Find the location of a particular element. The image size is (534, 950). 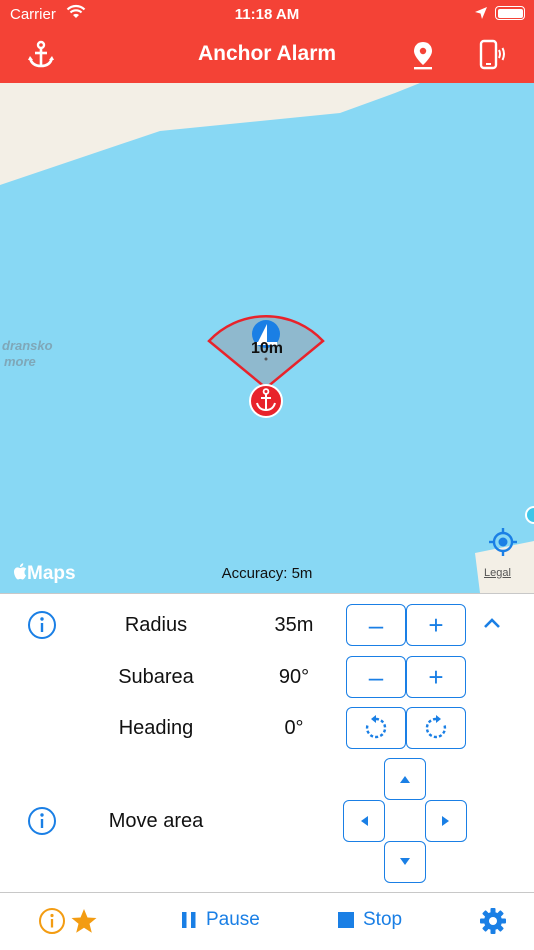

star-icon is located at coordinates (84, 921).